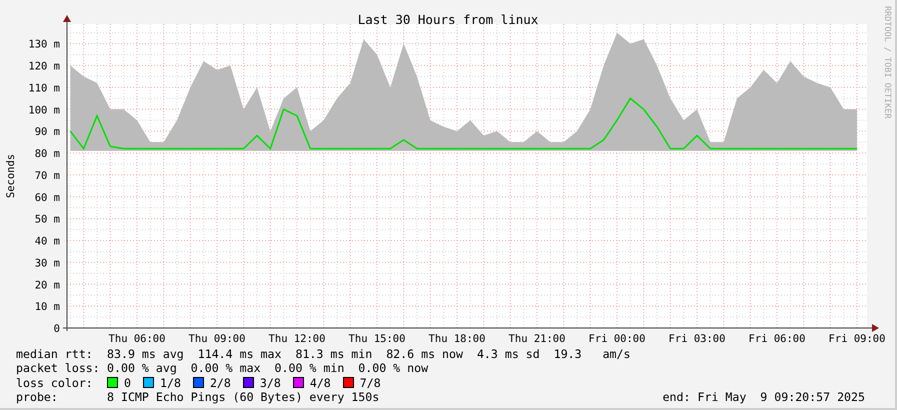  I want to click on x-tick-label: Thu 21:00, so click(537, 339).